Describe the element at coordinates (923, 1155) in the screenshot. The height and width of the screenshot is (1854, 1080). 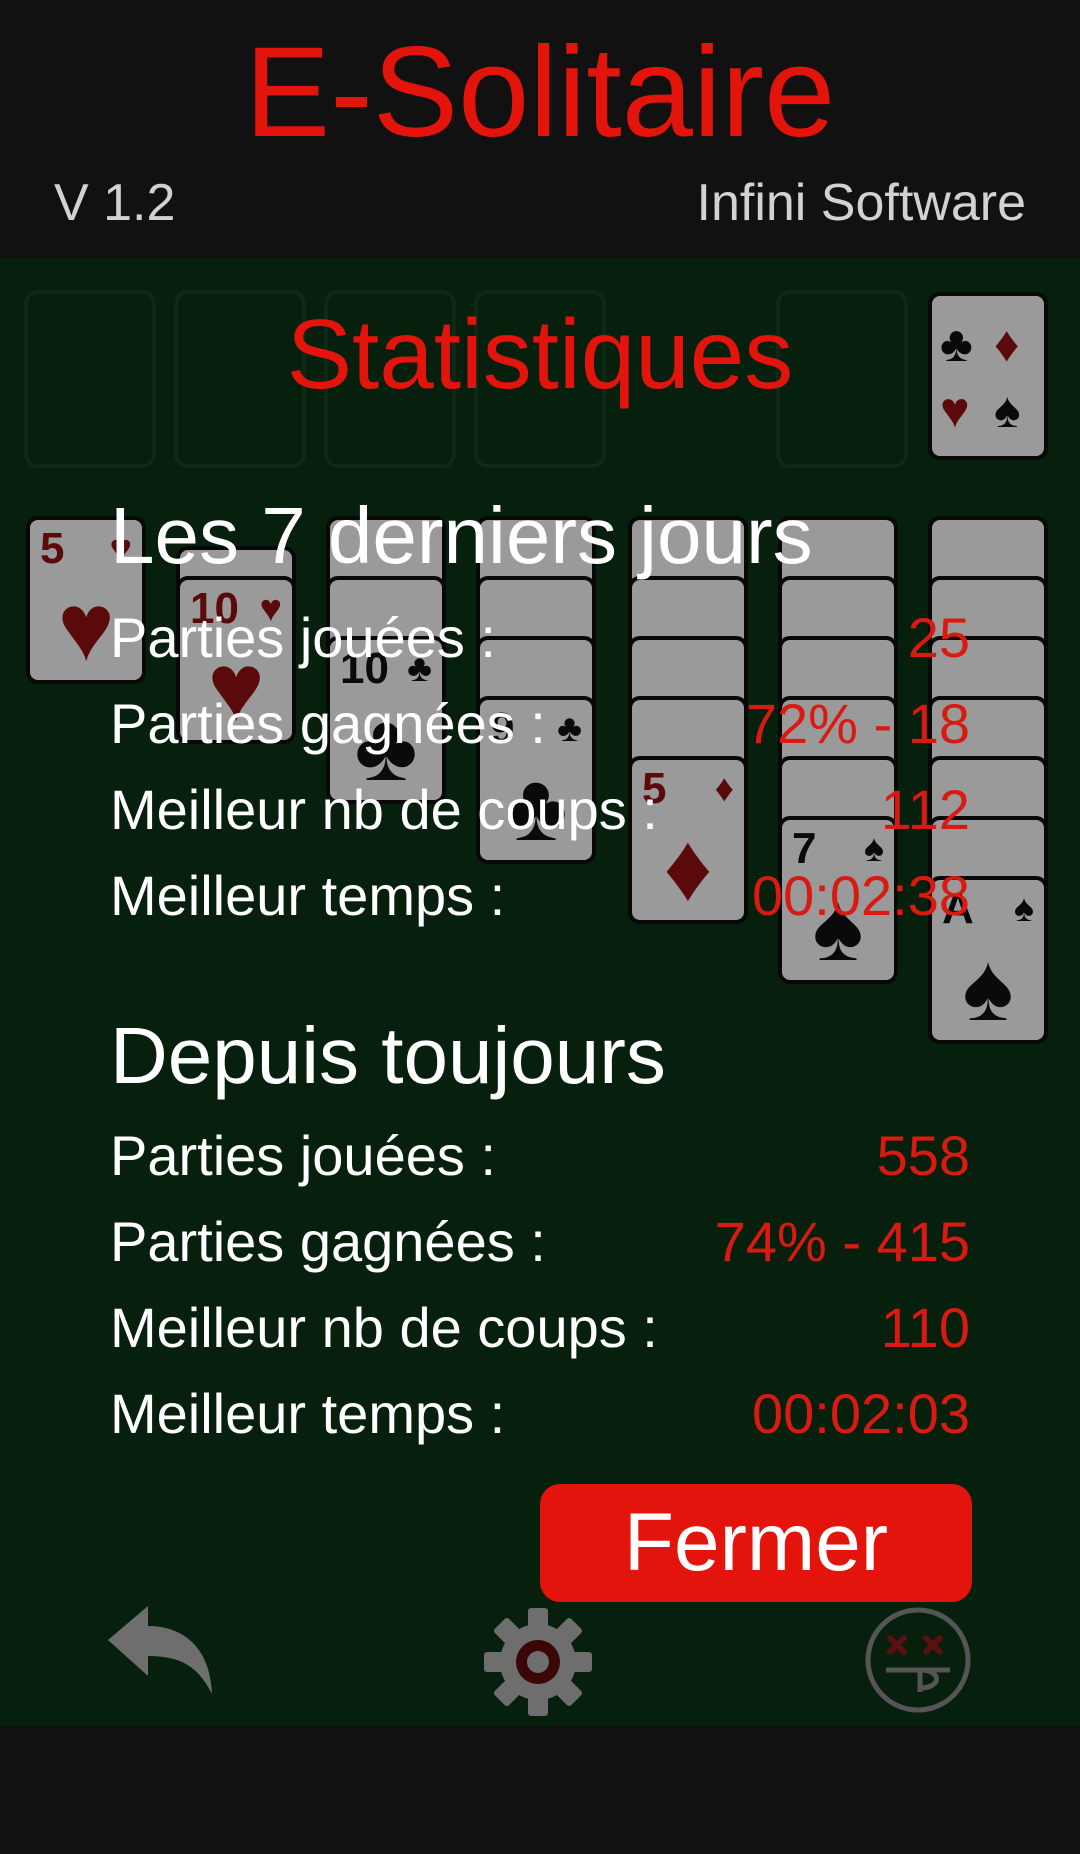
I see `stat-value: 558` at that location.